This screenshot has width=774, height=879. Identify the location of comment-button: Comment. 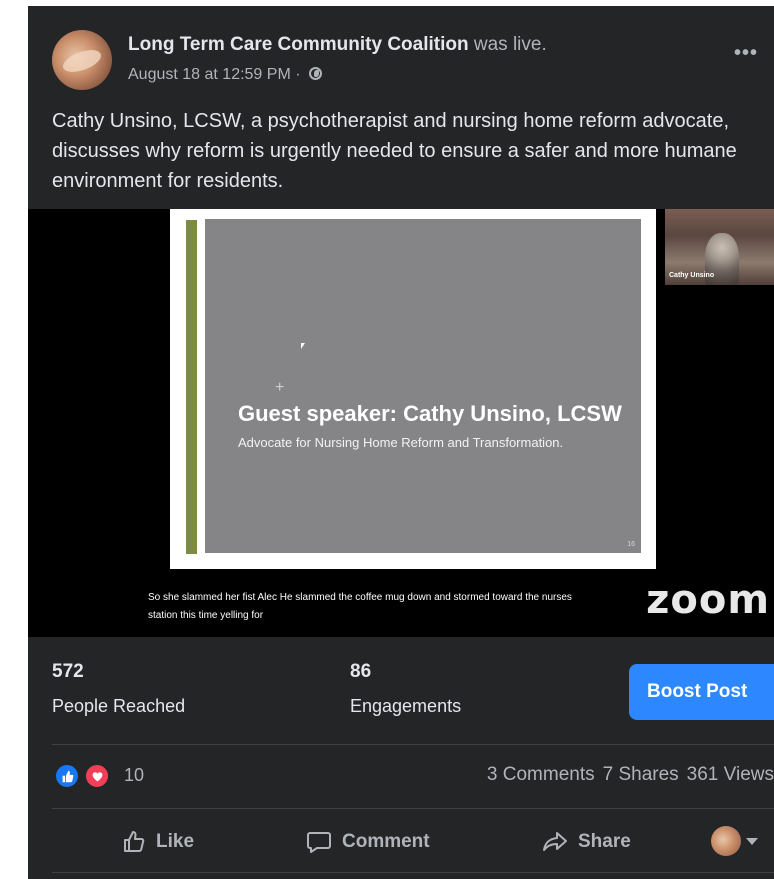
(368, 842).